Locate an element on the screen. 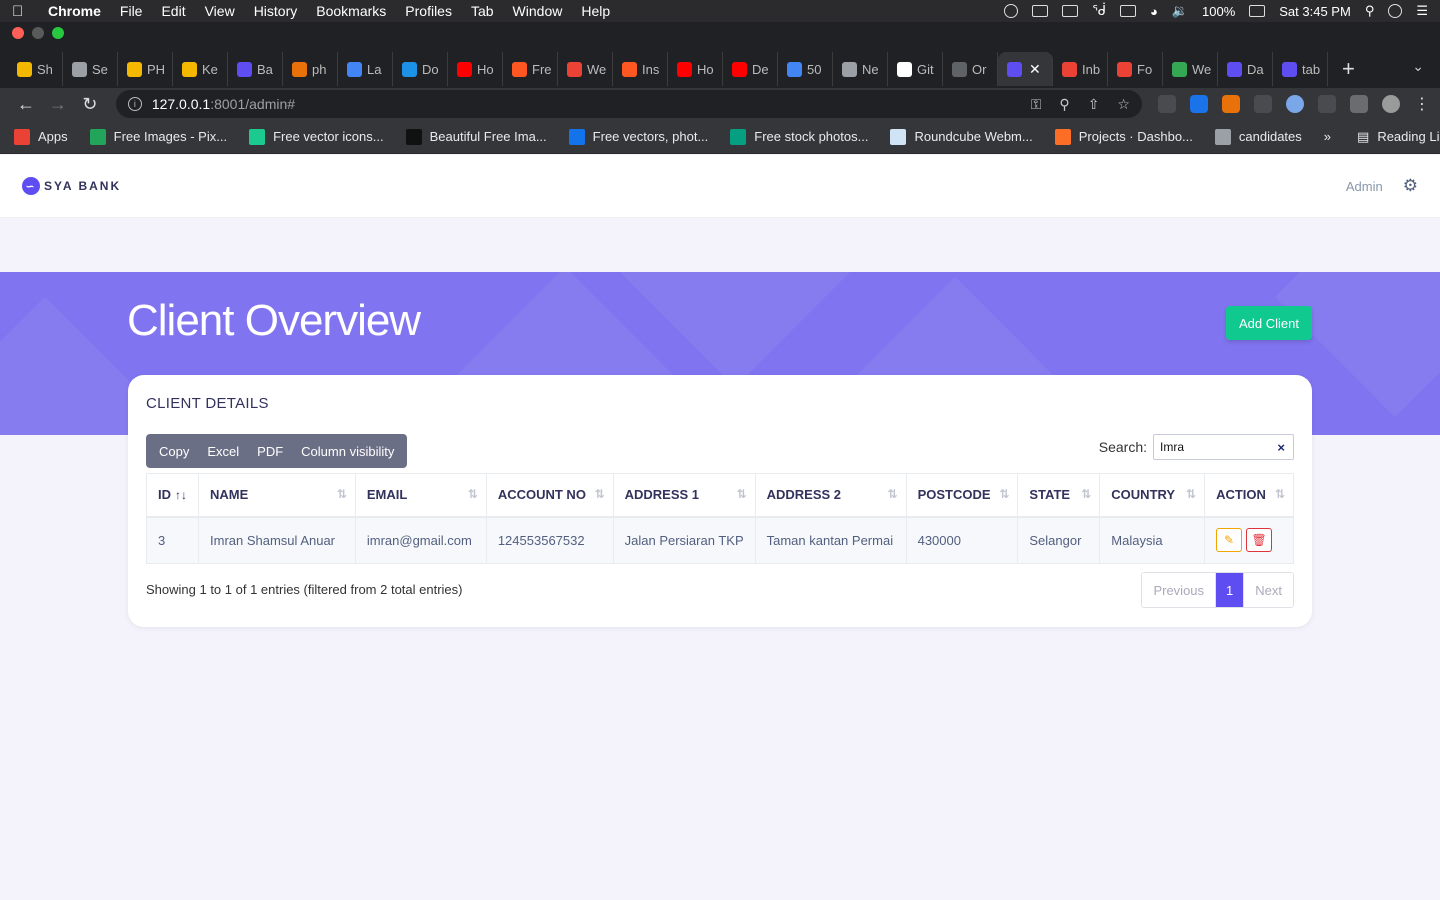  site-info-icon: i is located at coordinates (134, 104).